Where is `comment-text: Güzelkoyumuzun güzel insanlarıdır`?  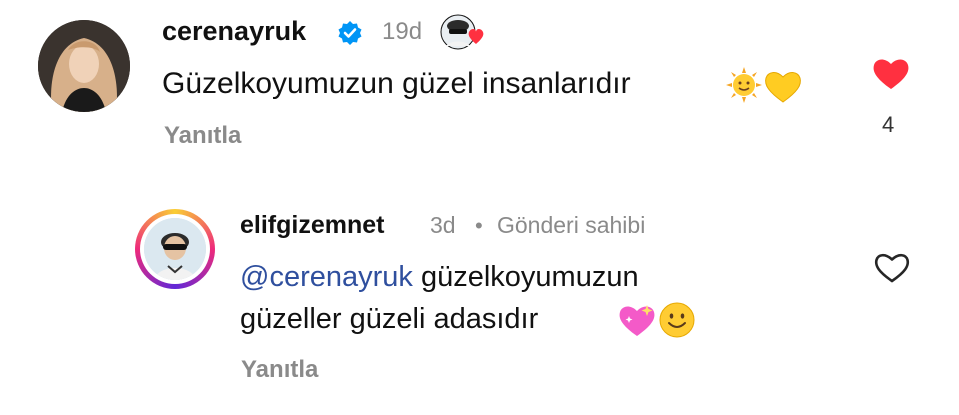
comment-text: Güzelkoyumuzun güzel insanlarıdır is located at coordinates (396, 84).